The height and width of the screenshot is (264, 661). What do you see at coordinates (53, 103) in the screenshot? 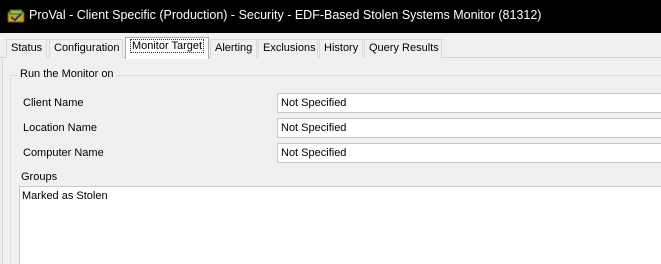
I see `client-name-label: Client Name` at bounding box center [53, 103].